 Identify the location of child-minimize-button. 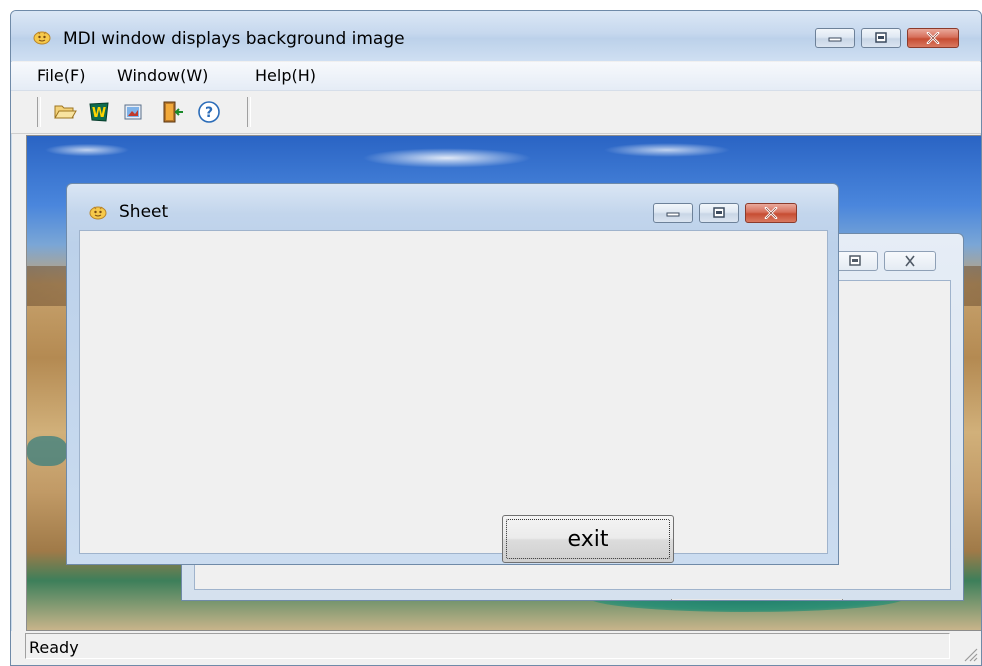
(673, 213).